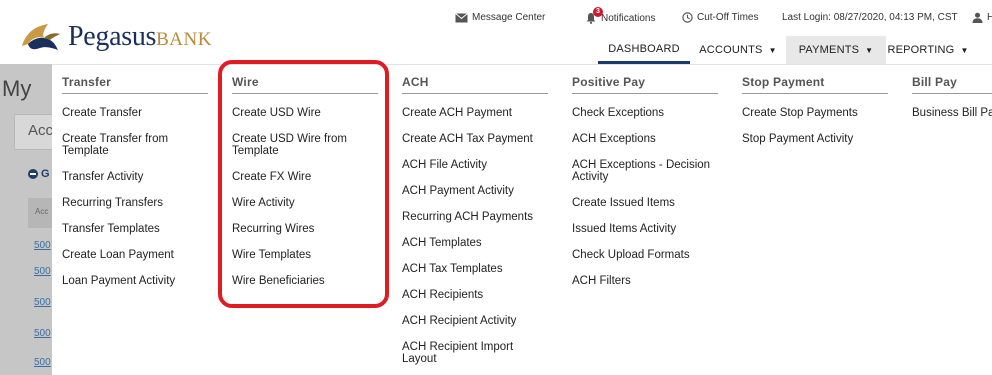  Describe the element at coordinates (40, 130) in the screenshot. I see `accounts-tab-label: Acc` at that location.